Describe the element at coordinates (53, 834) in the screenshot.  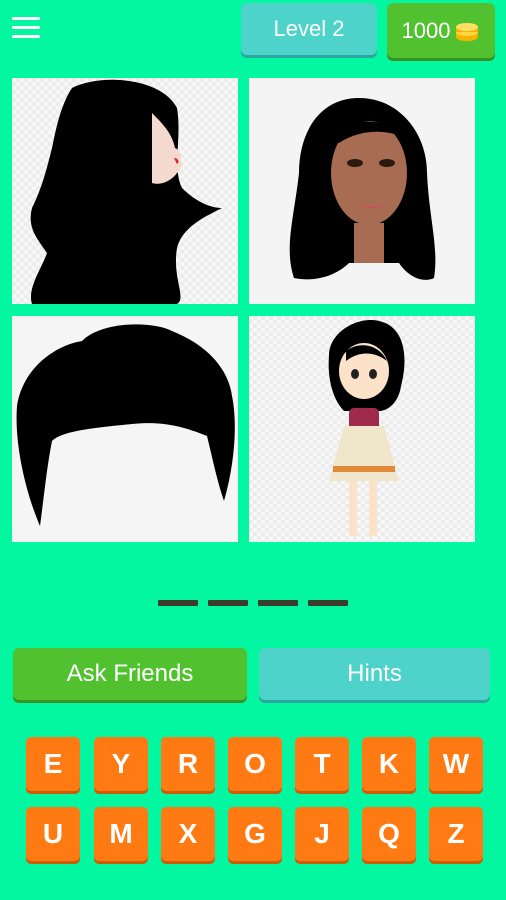
I see `letter-key: U` at that location.